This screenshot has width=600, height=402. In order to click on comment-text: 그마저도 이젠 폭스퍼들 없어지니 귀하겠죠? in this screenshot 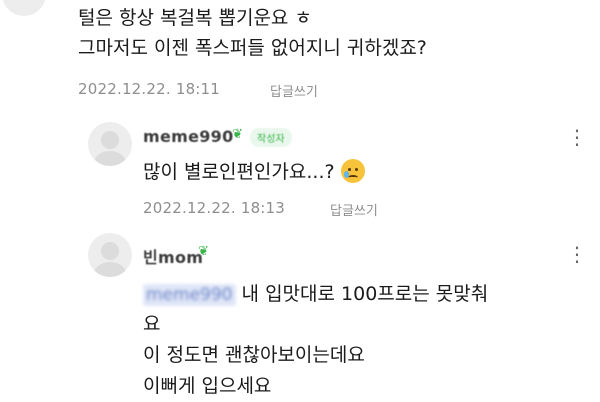, I will do `click(252, 48)`.